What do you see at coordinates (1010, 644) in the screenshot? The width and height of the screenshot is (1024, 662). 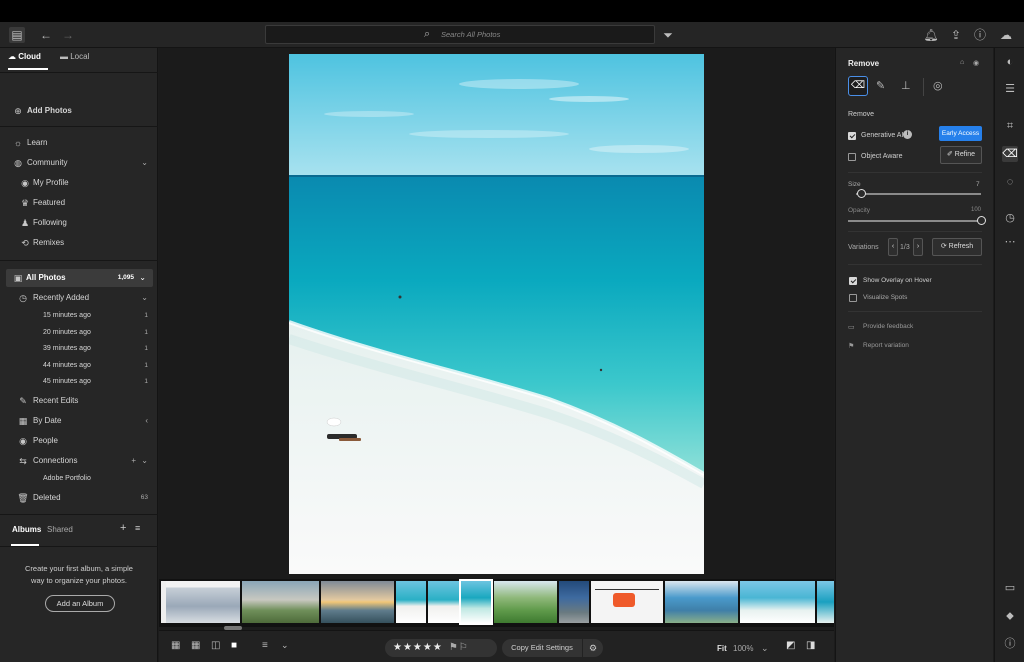 I see `info-circle-icon: ⓘ` at bounding box center [1010, 644].